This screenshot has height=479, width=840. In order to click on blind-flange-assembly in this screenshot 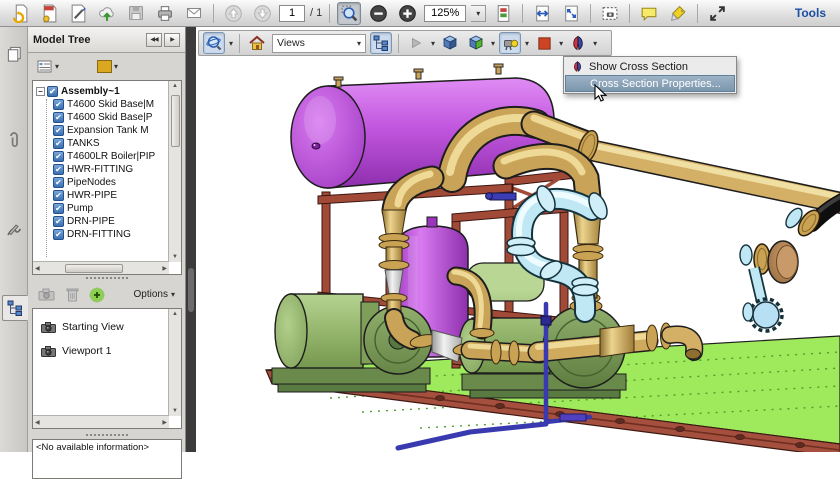, I will do `click(769, 286)`.